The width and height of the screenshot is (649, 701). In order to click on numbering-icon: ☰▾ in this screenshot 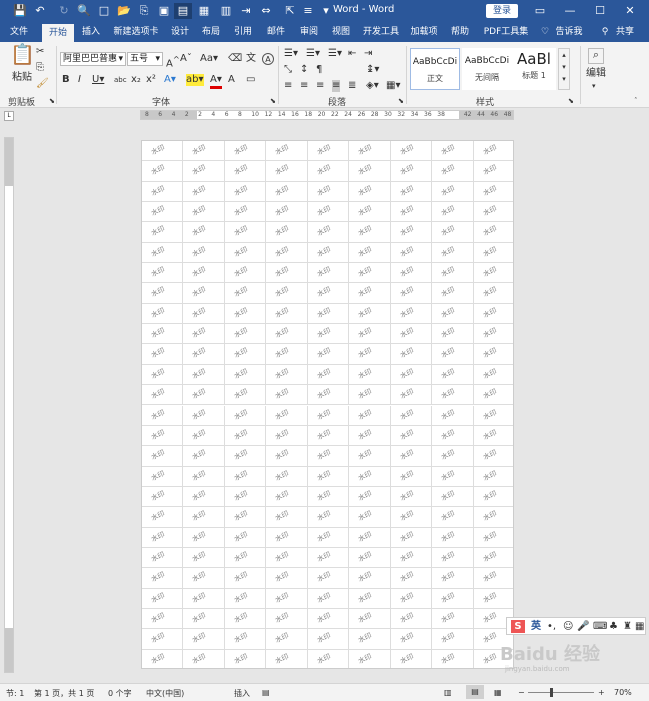, I will do `click(313, 54)`.